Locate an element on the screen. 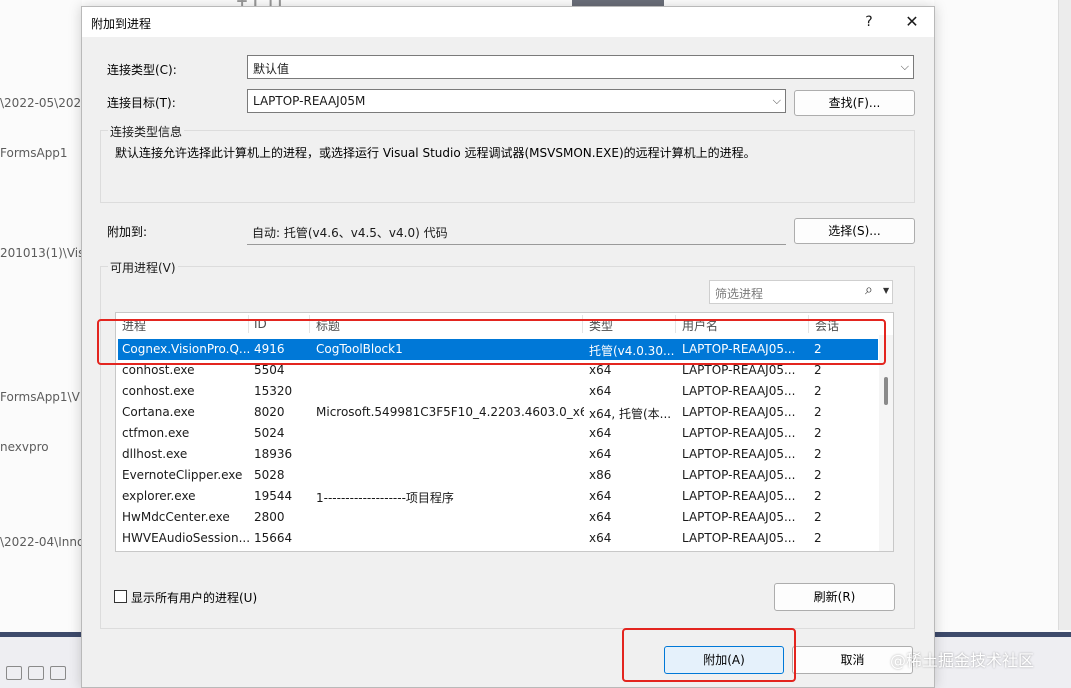 The image size is (1071, 688). indent-icon is located at coordinates (36, 673).